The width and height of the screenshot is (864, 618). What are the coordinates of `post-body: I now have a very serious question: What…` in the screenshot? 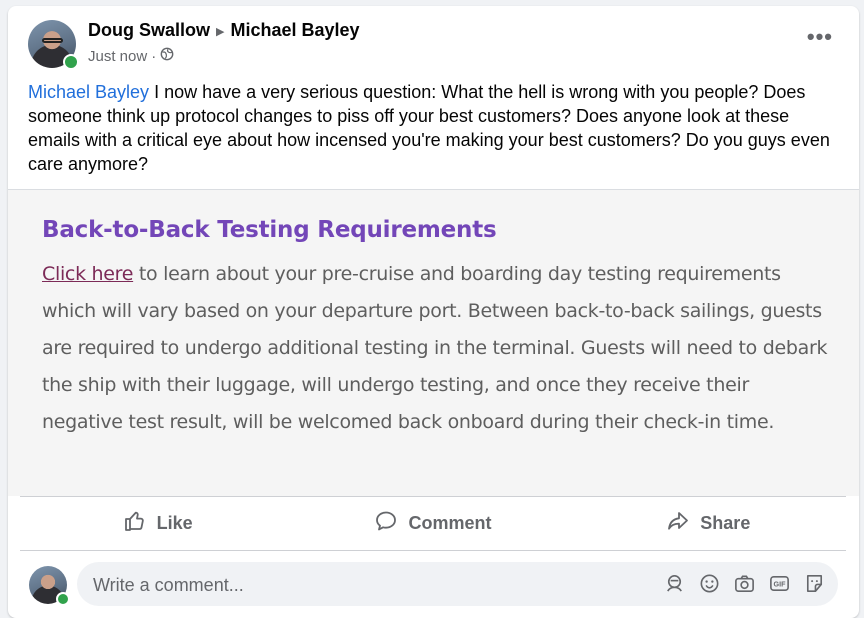 It's located at (429, 128).